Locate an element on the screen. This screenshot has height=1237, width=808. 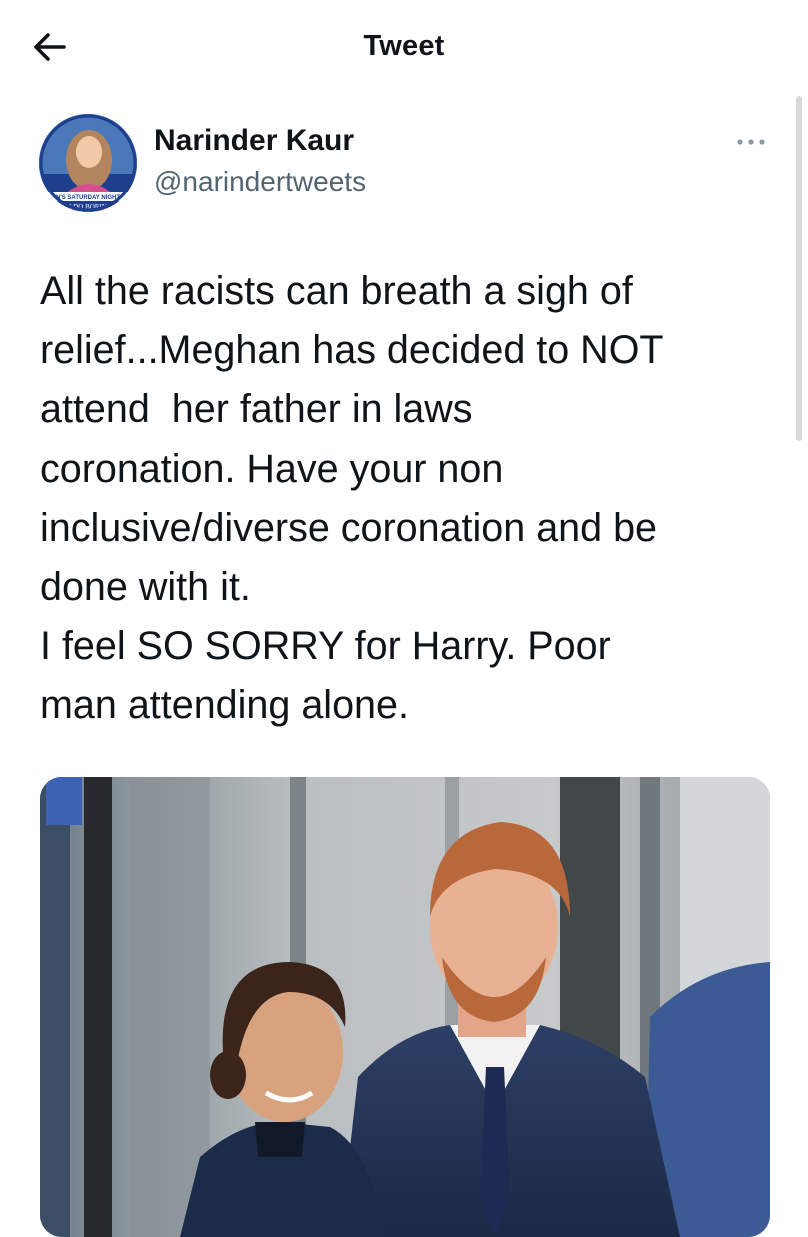
display-name: Narinder Kaur is located at coordinates (254, 141).